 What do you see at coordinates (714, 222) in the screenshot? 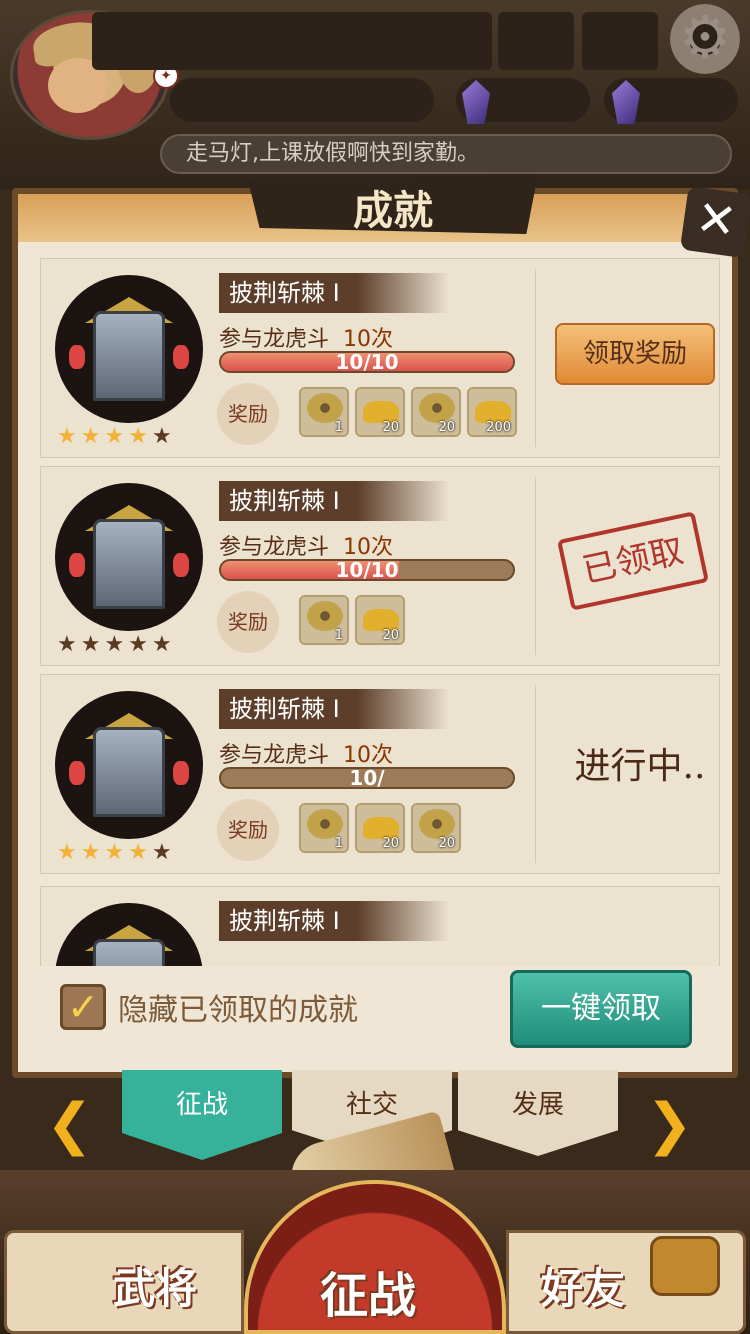
I see `close-icon: ✕` at bounding box center [714, 222].